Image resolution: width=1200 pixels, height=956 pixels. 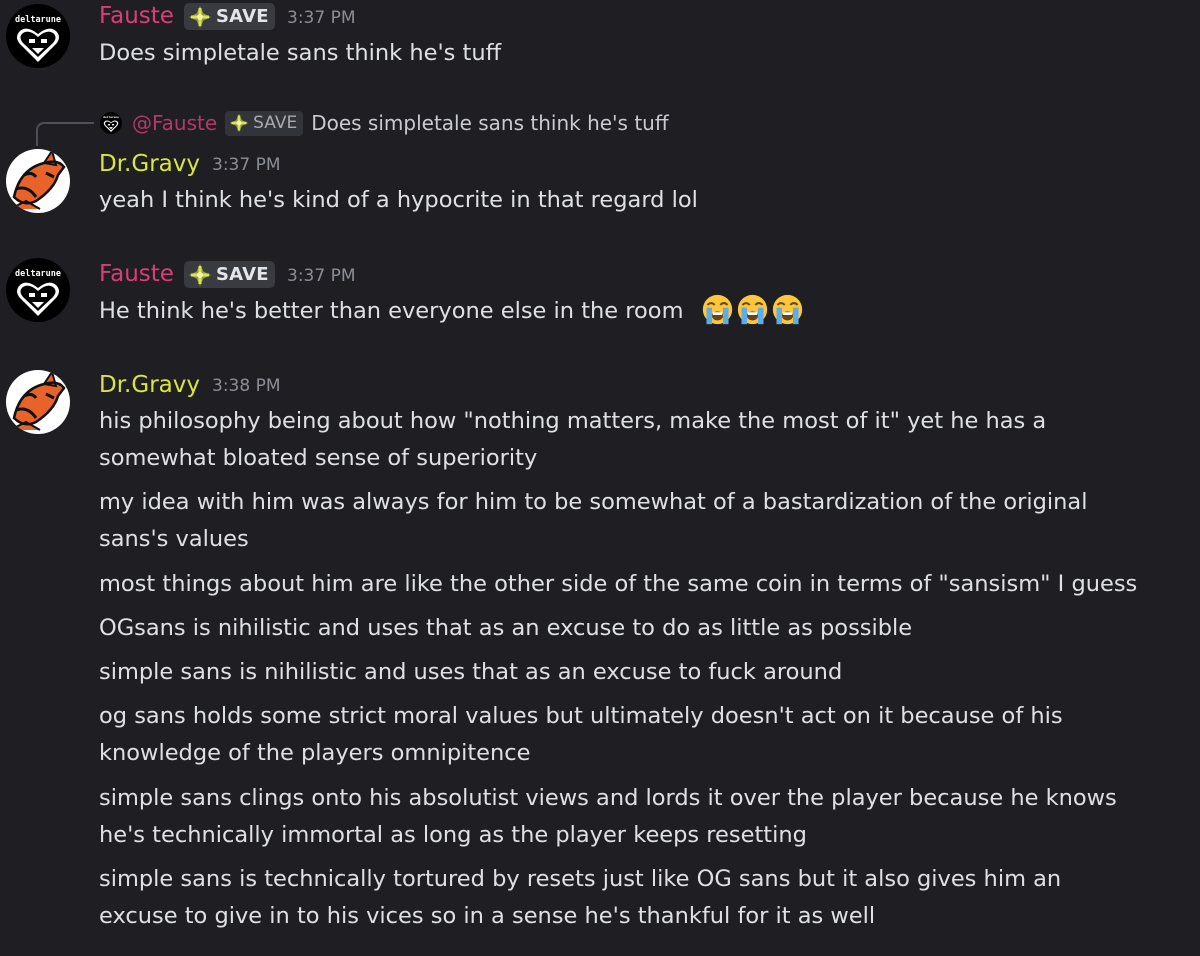 What do you see at coordinates (246, 386) in the screenshot?
I see `timestamp: 3:38 PM` at bounding box center [246, 386].